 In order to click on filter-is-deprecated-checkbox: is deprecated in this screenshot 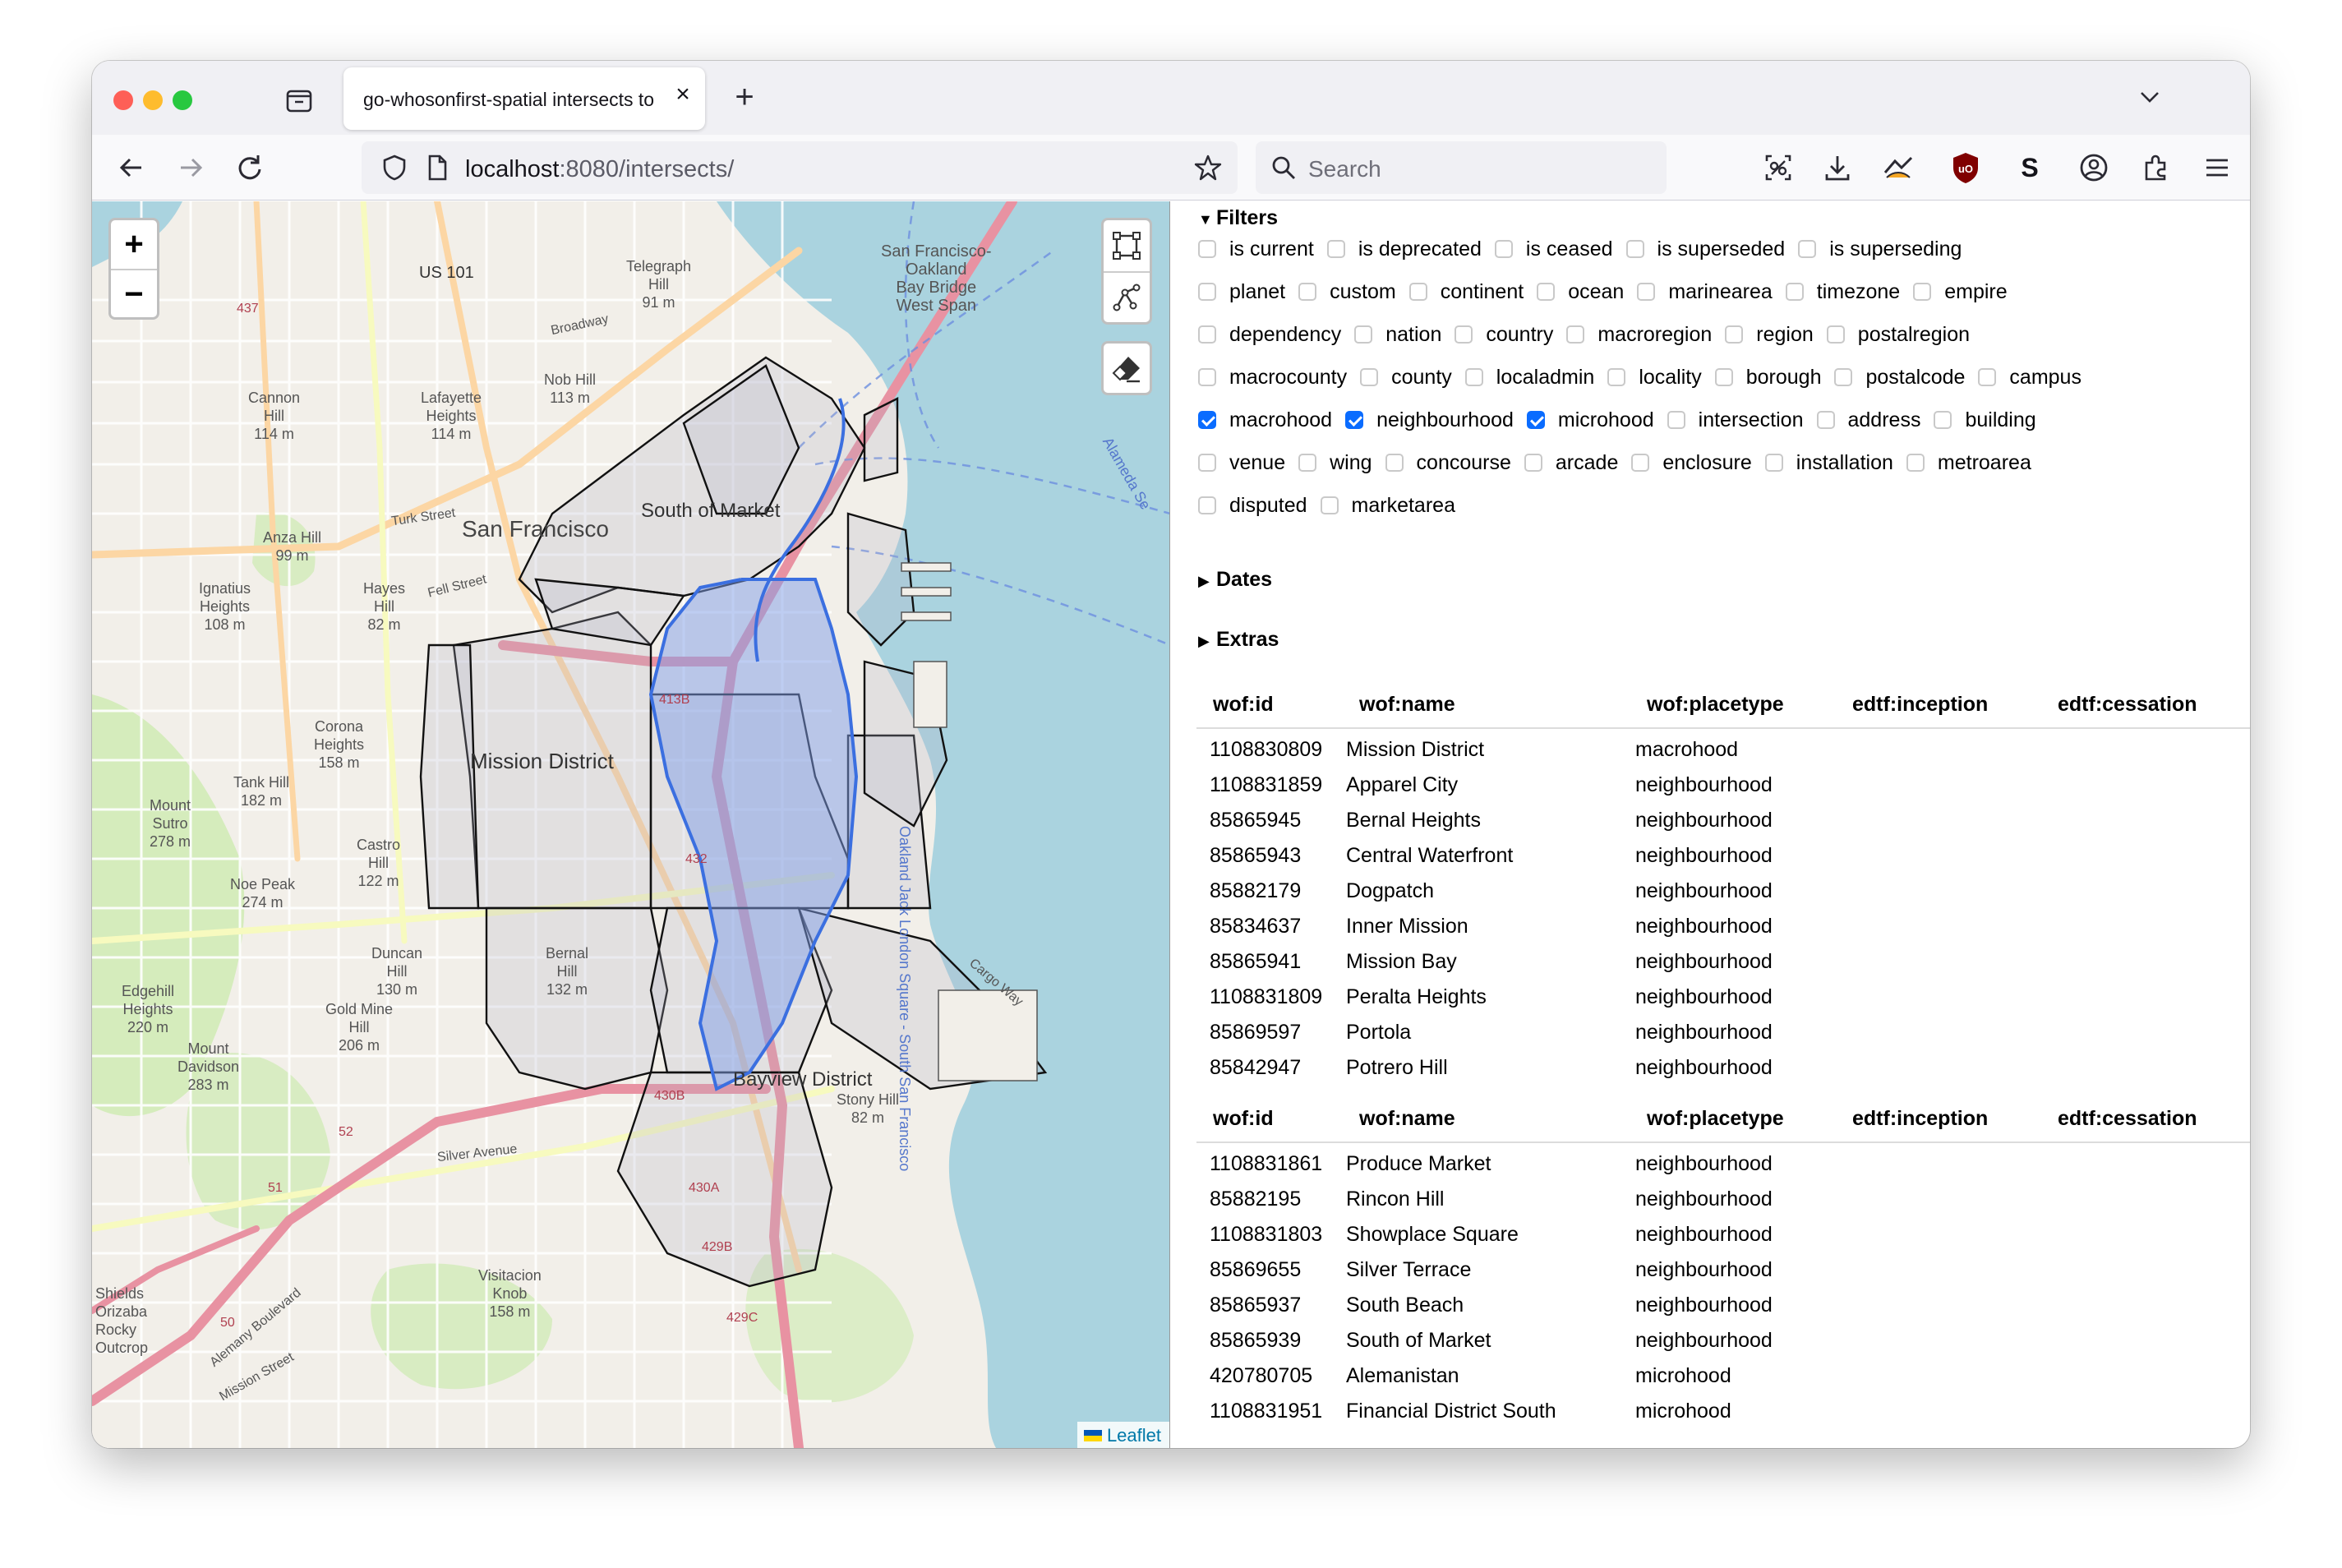, I will do `click(1404, 250)`.